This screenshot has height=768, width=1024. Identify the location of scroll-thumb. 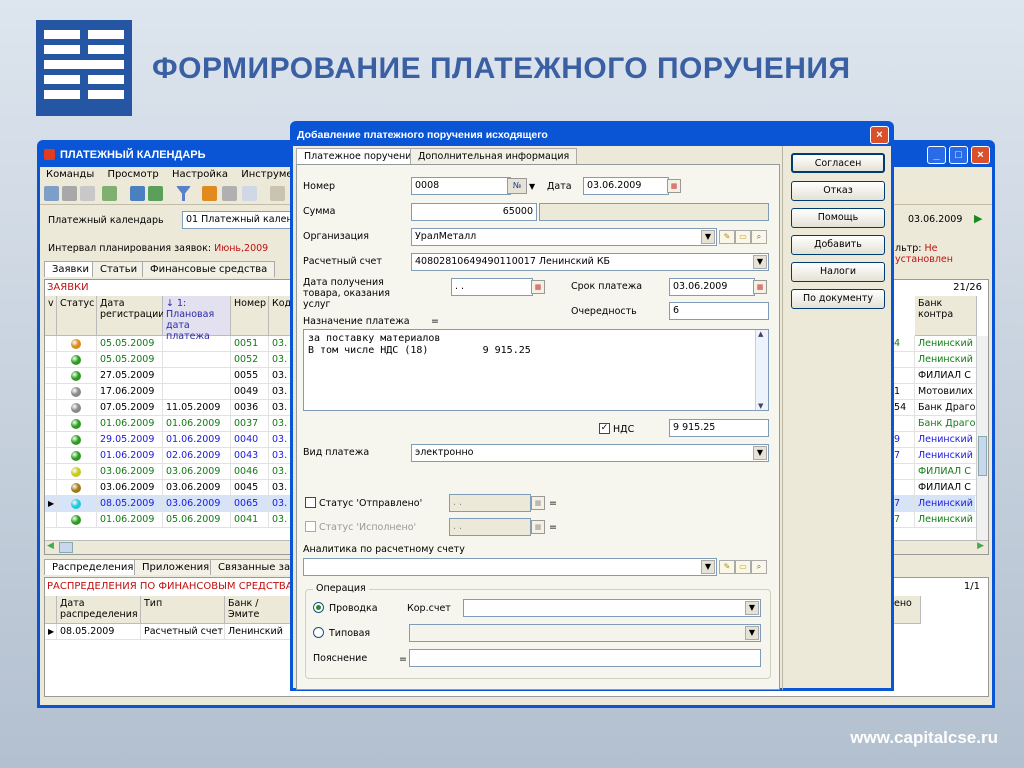
(66, 547).